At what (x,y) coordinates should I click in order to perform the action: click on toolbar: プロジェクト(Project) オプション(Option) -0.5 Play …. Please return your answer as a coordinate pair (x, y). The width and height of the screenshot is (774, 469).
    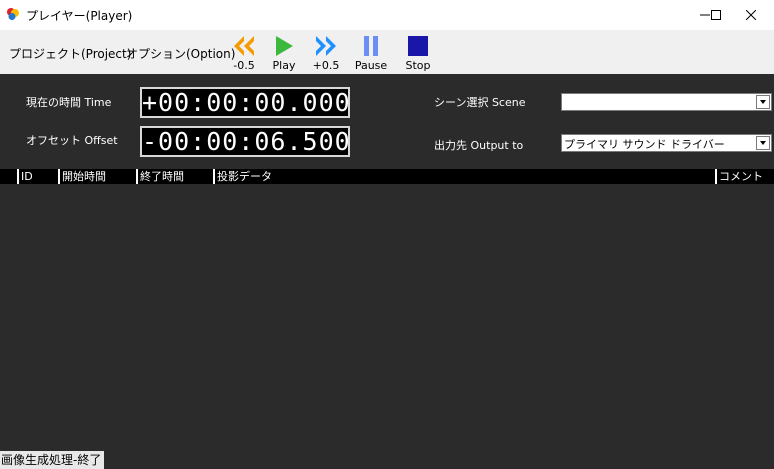
    Looking at the image, I should click on (387, 52).